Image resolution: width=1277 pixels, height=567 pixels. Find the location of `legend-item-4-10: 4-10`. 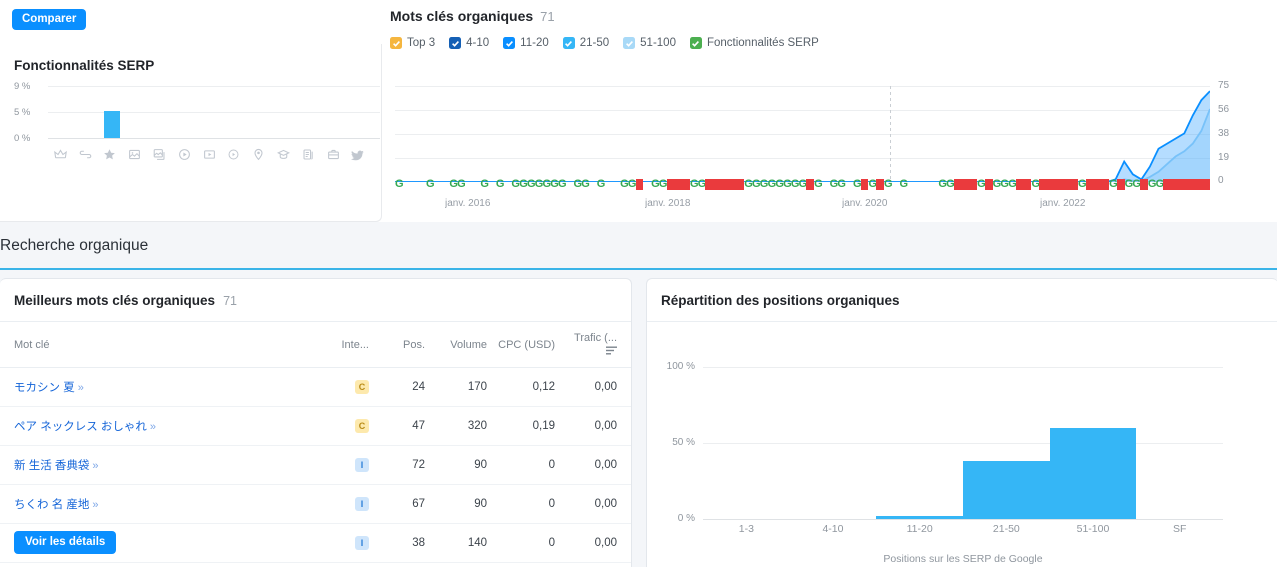

legend-item-4-10: 4-10 is located at coordinates (469, 43).